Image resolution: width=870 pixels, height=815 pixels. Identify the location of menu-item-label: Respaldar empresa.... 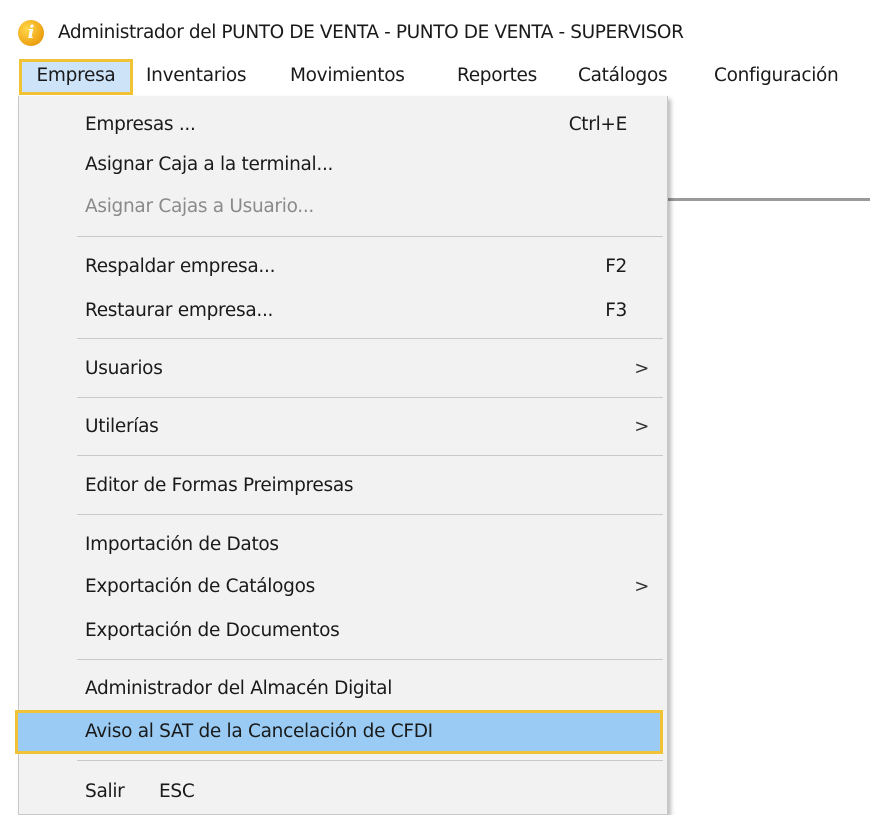
(180, 266).